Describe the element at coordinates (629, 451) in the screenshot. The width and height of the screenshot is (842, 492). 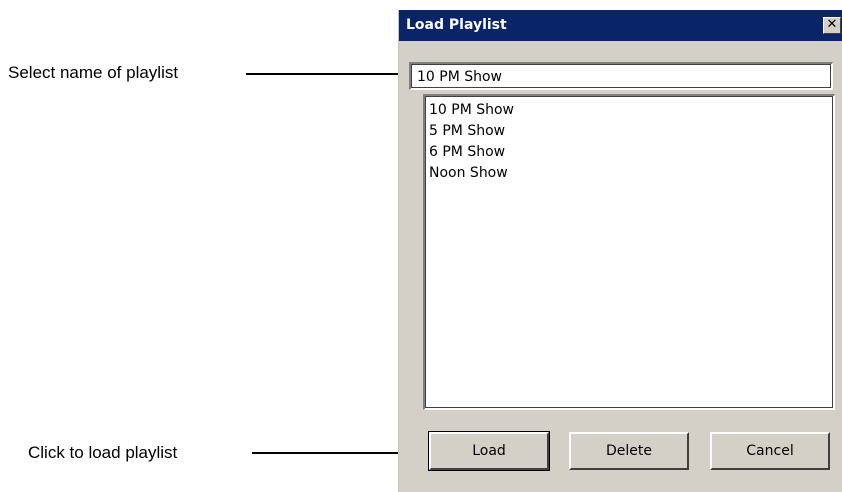
I see `delete-button: Delete` at that location.